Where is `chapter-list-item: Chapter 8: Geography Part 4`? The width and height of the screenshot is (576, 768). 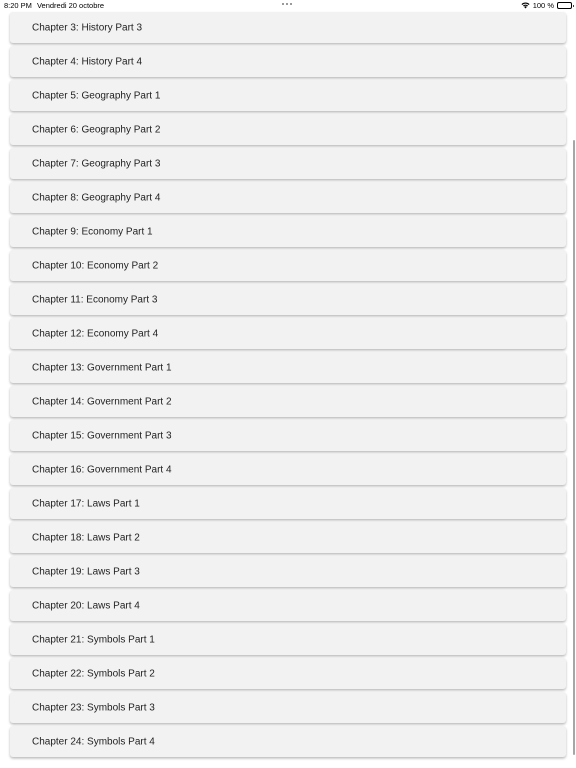
chapter-list-item: Chapter 8: Geography Part 4 is located at coordinates (288, 197).